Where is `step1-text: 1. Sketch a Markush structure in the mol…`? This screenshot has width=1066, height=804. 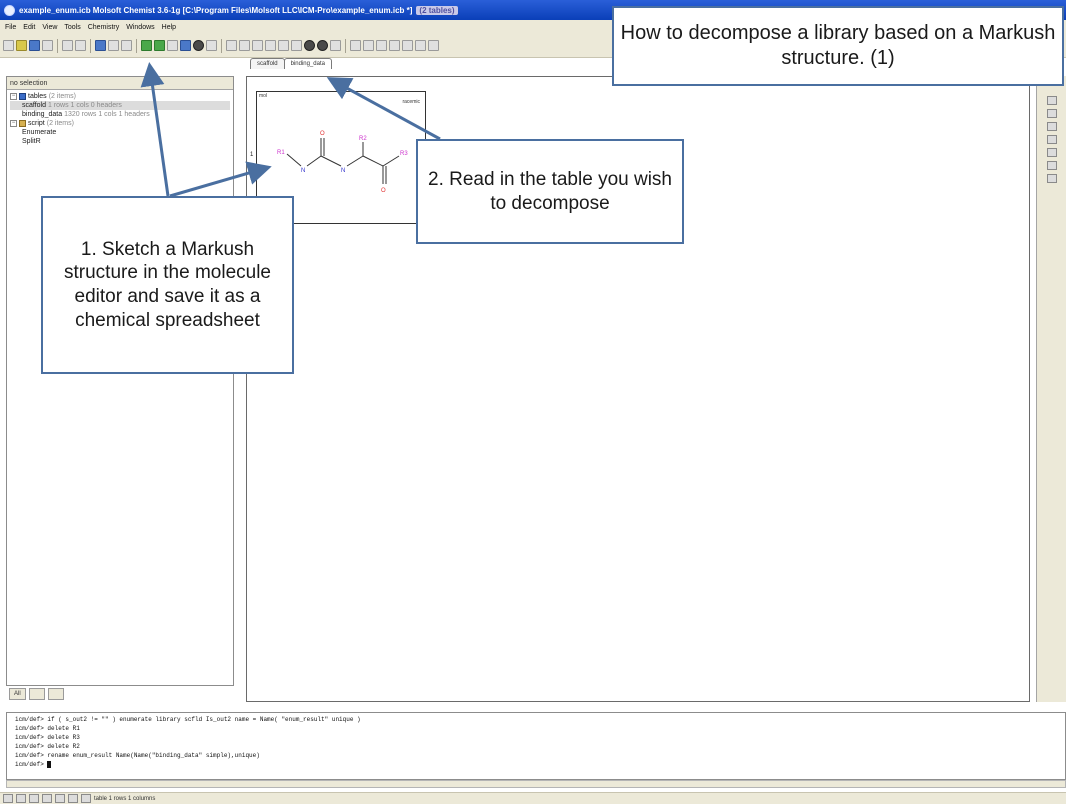
step1-text: 1. Sketch a Markush structure in the mol… is located at coordinates (167, 284).